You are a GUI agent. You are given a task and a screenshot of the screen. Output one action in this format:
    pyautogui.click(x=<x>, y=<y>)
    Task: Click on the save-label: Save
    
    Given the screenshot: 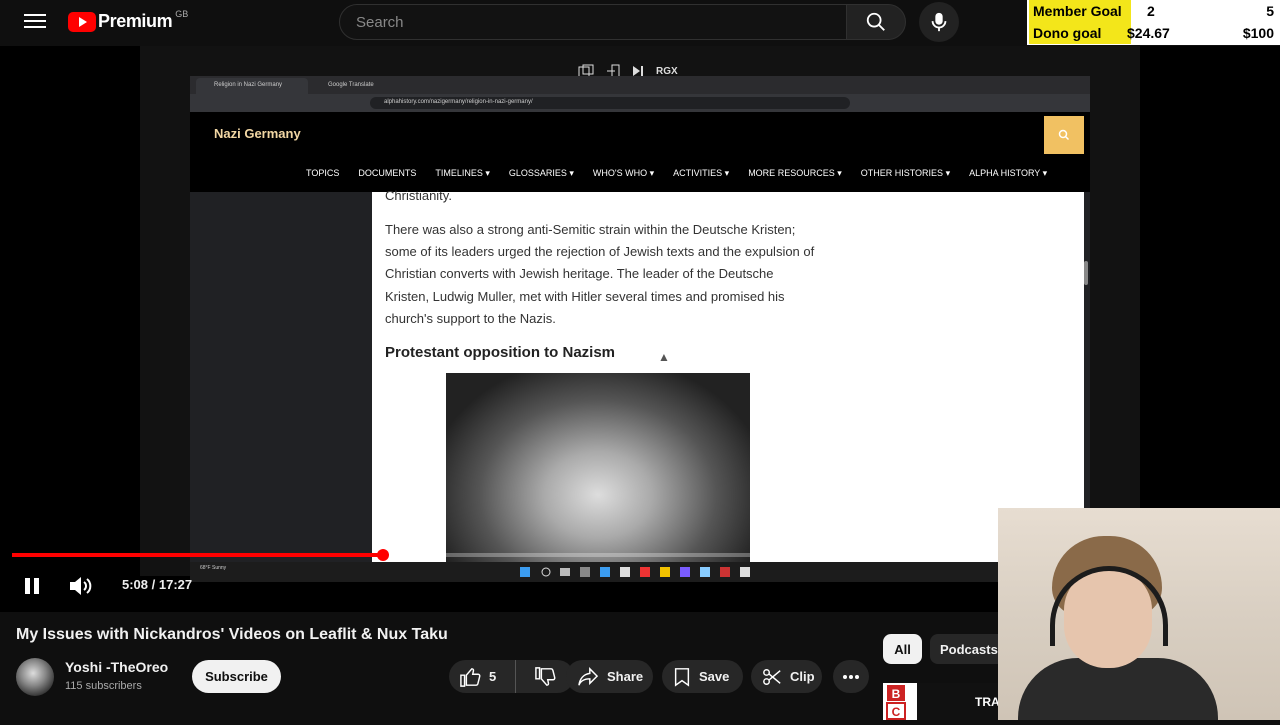 What is the action you would take?
    pyautogui.click(x=714, y=676)
    